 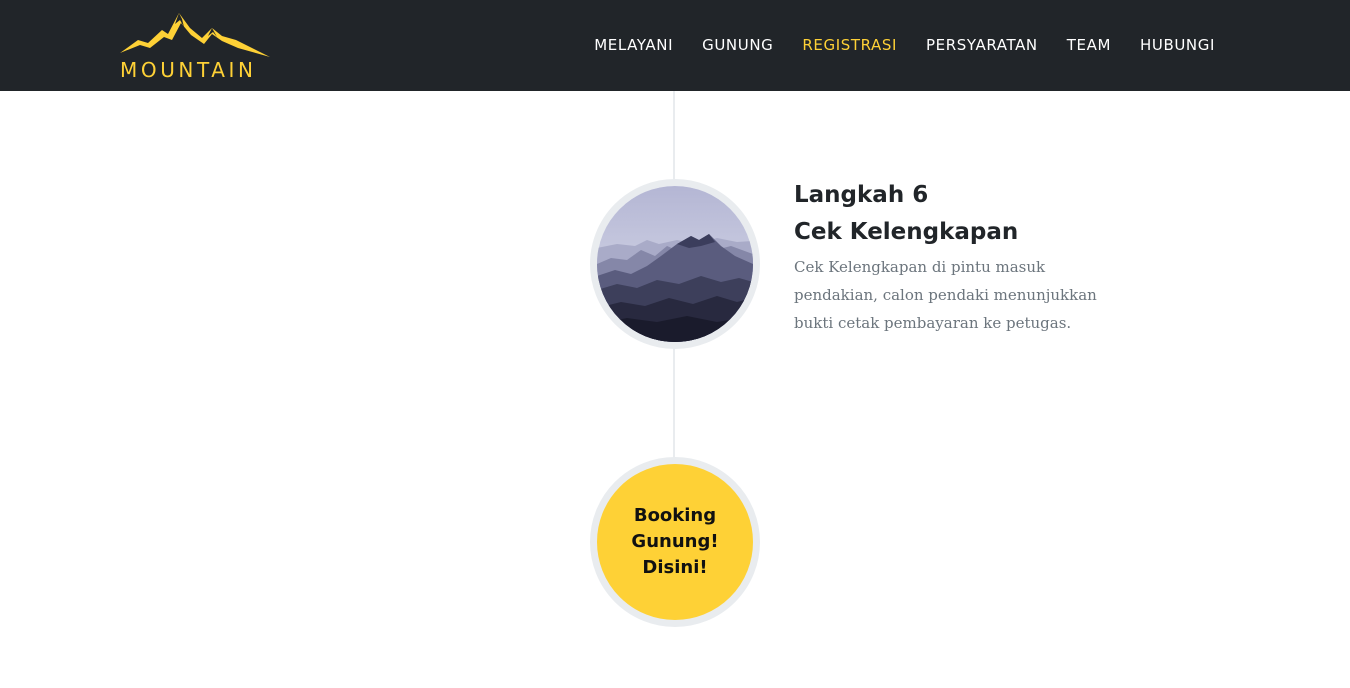 What do you see at coordinates (188, 70) in the screenshot?
I see `brand-name: MOUNTAIN` at bounding box center [188, 70].